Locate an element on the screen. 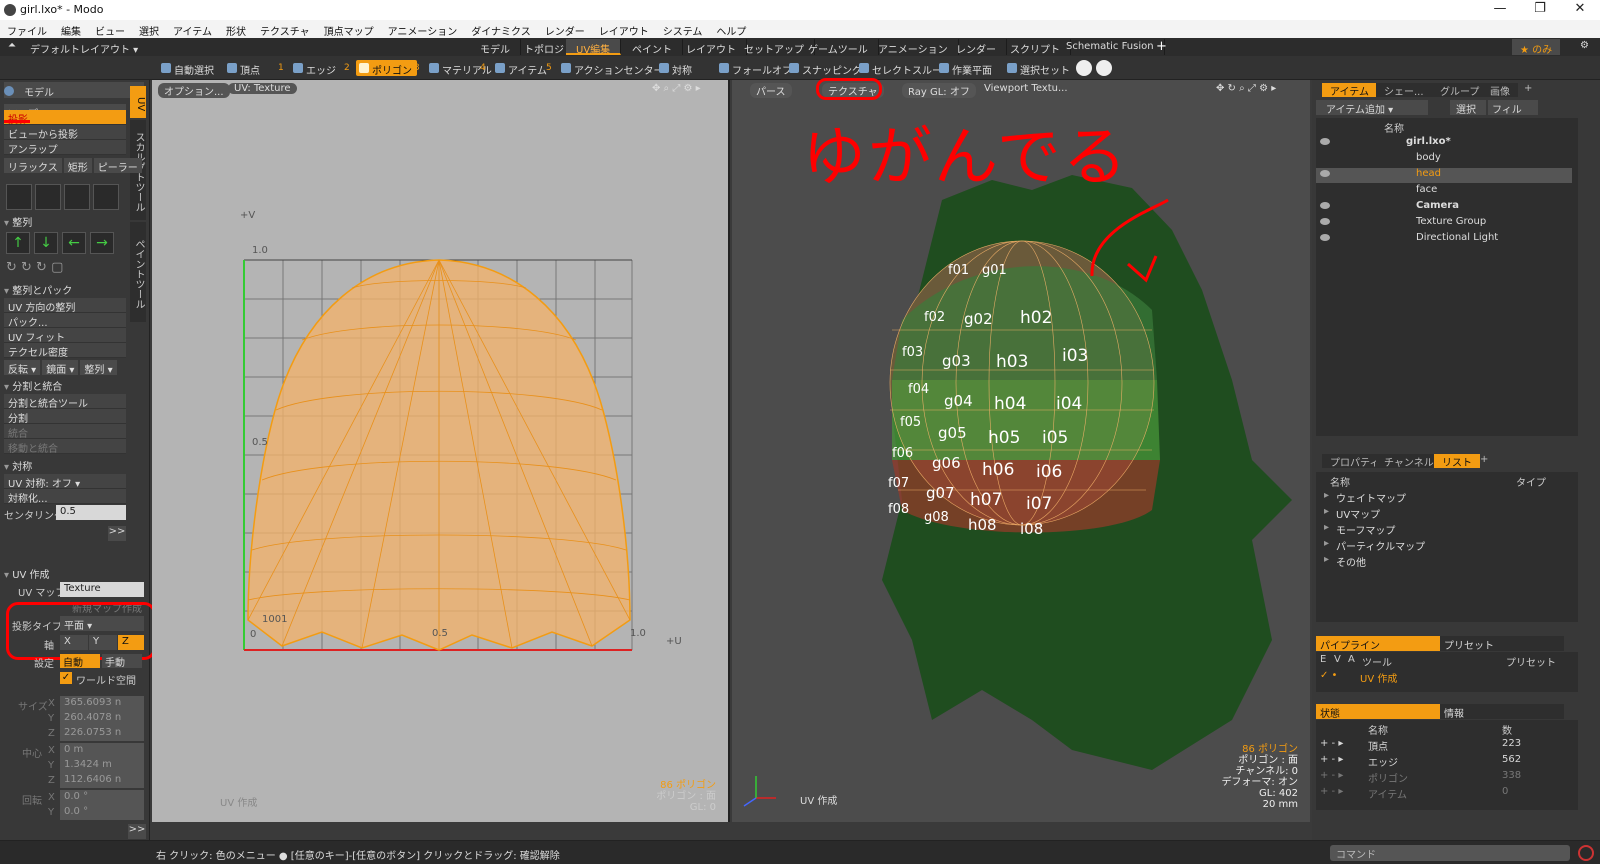 The image size is (1600, 864). tab-paint: ペイント is located at coordinates (652, 47).